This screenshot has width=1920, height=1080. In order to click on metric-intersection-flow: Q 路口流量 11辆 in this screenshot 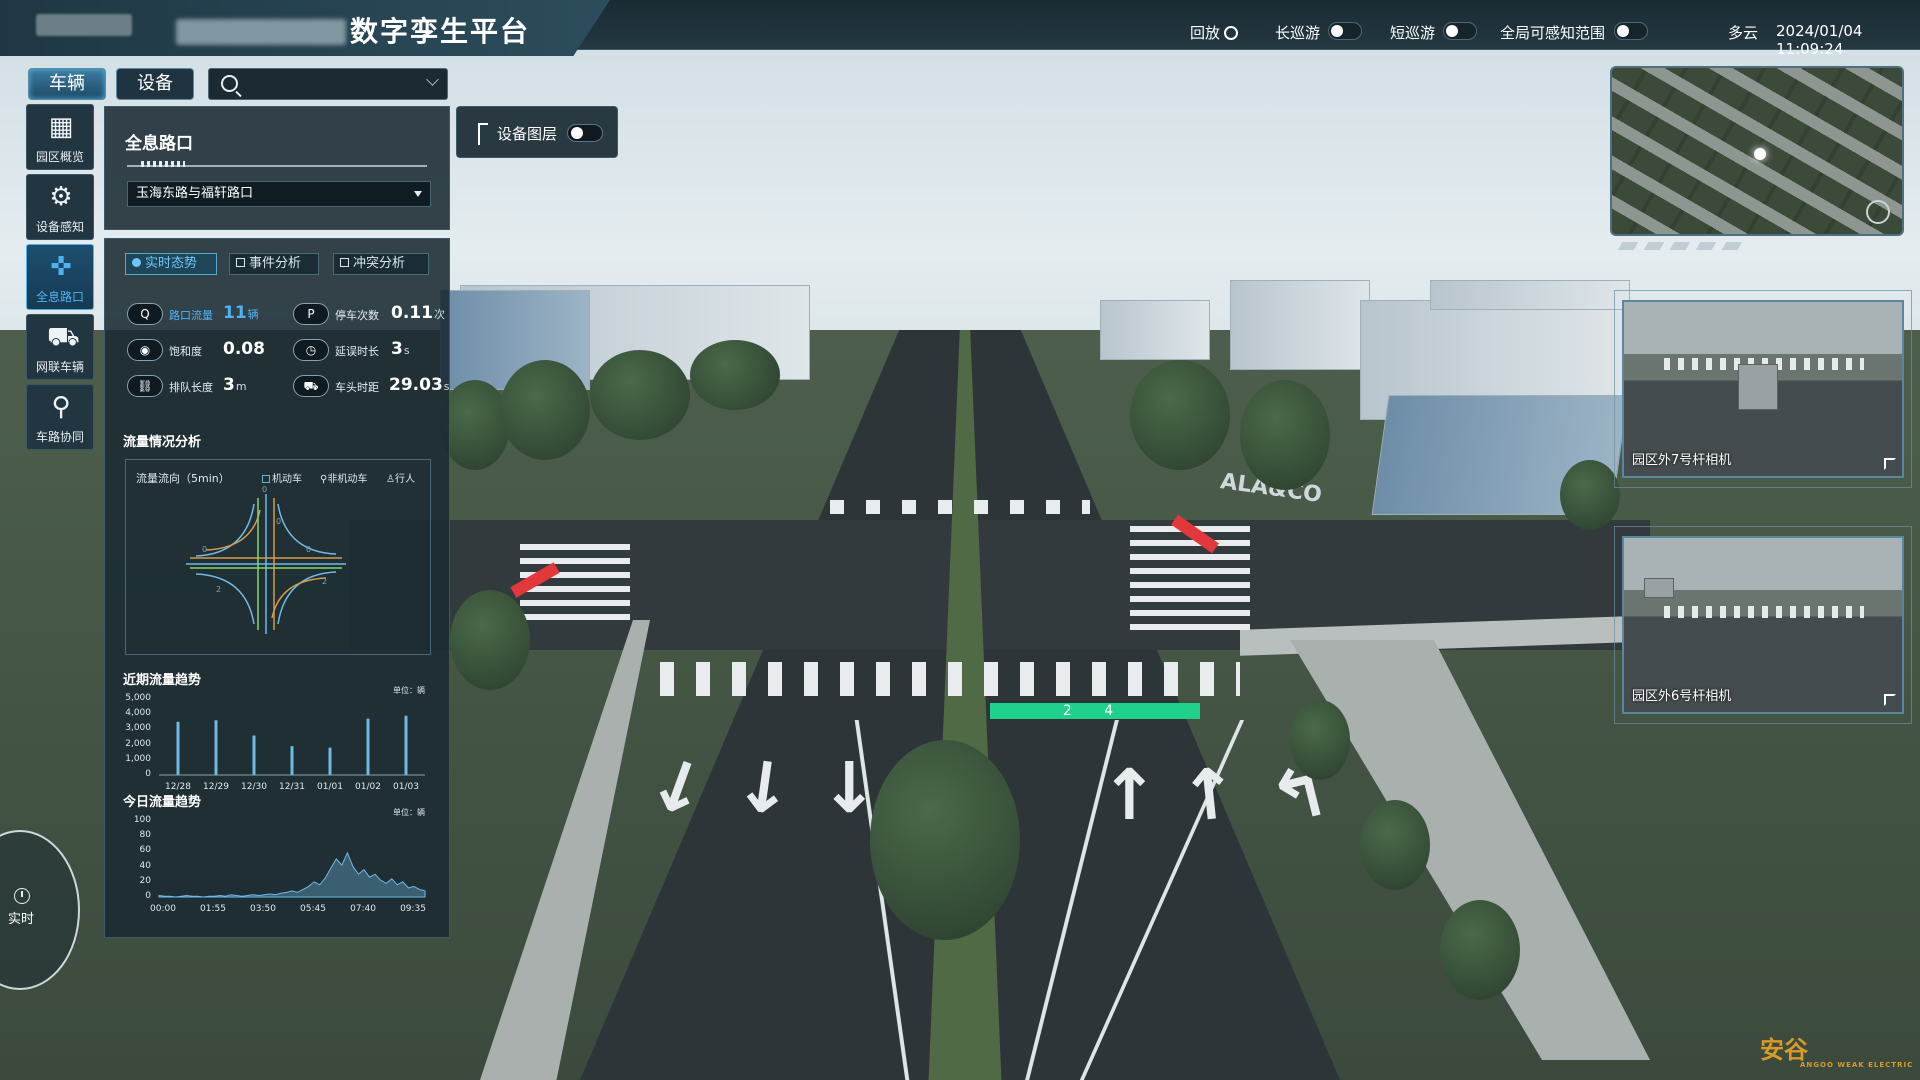, I will do `click(202, 316)`.